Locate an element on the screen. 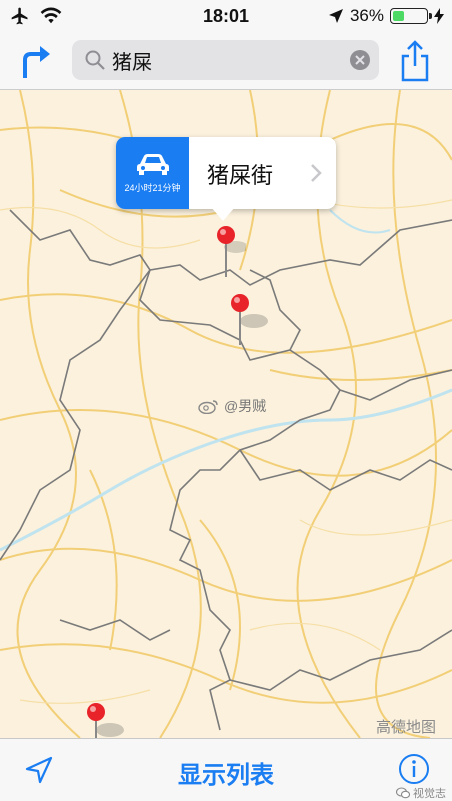  directions-button is located at coordinates (36, 62).